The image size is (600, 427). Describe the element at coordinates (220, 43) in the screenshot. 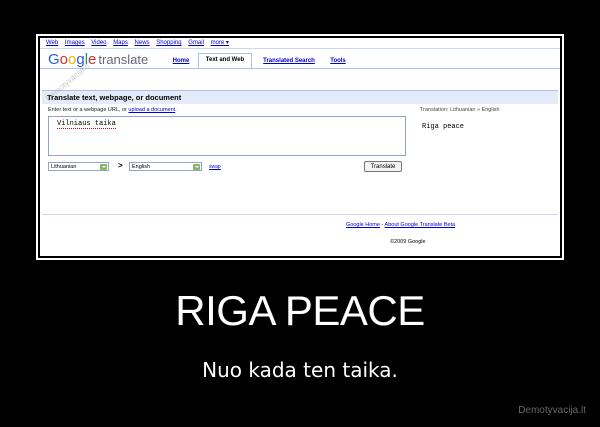

I see `nav-more: more ▾` at that location.